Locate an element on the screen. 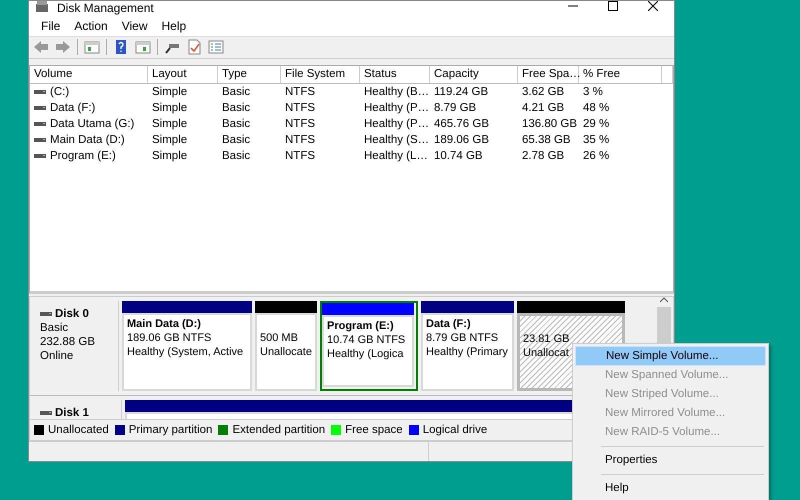 Image resolution: width=800 pixels, height=500 pixels. disk-info: Basic is located at coordinates (55, 327).